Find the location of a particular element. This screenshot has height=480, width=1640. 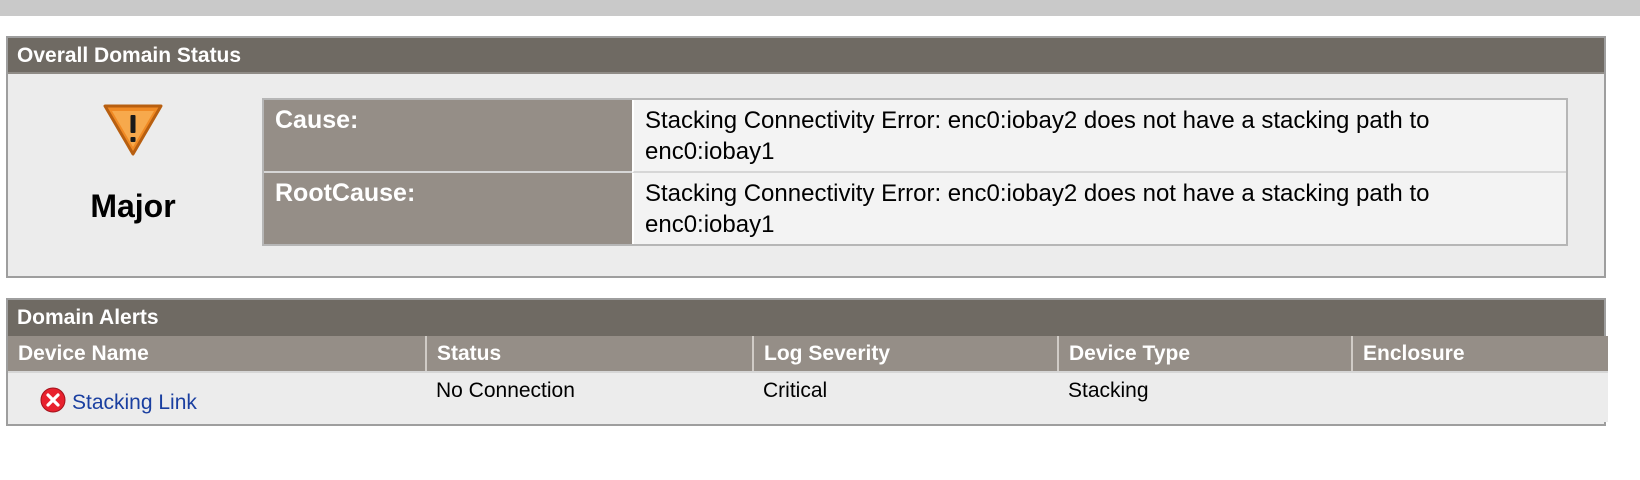

cause-label: Cause: is located at coordinates (448, 136).